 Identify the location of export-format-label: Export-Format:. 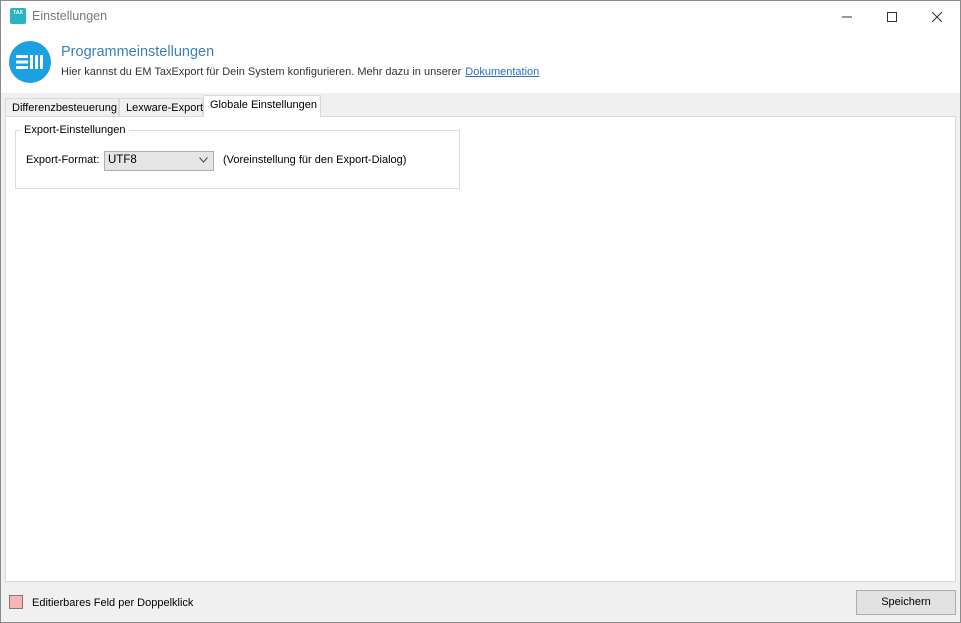
(63, 160).